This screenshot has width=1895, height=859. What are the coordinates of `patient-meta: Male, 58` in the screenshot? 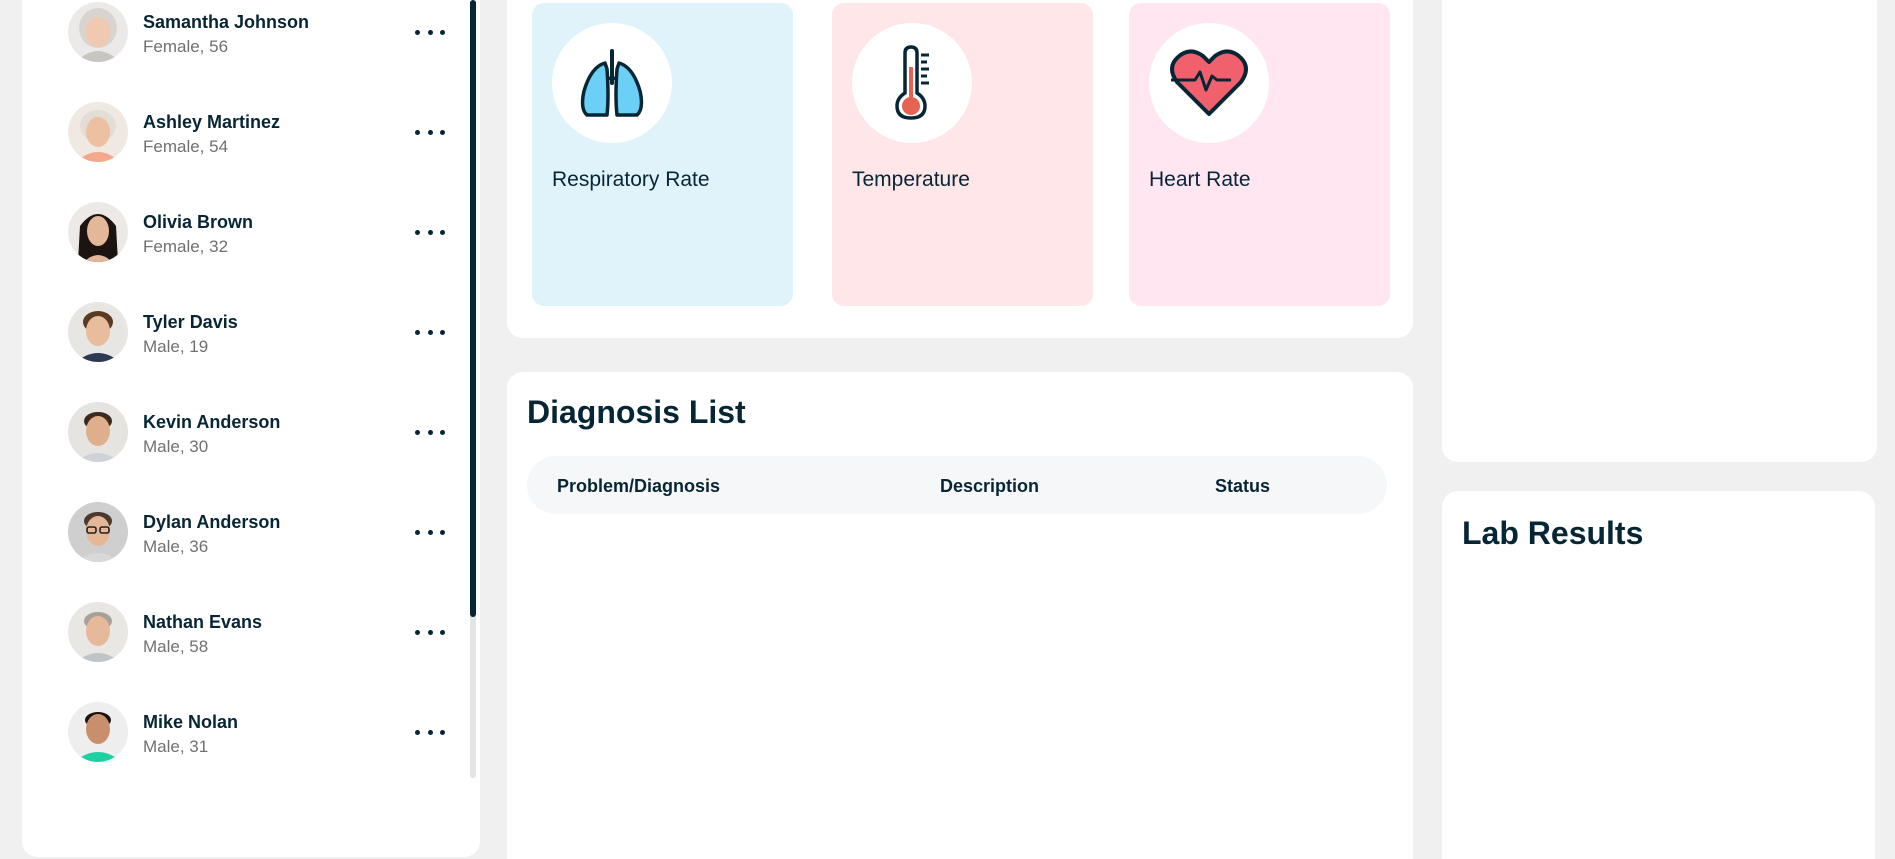 It's located at (176, 646).